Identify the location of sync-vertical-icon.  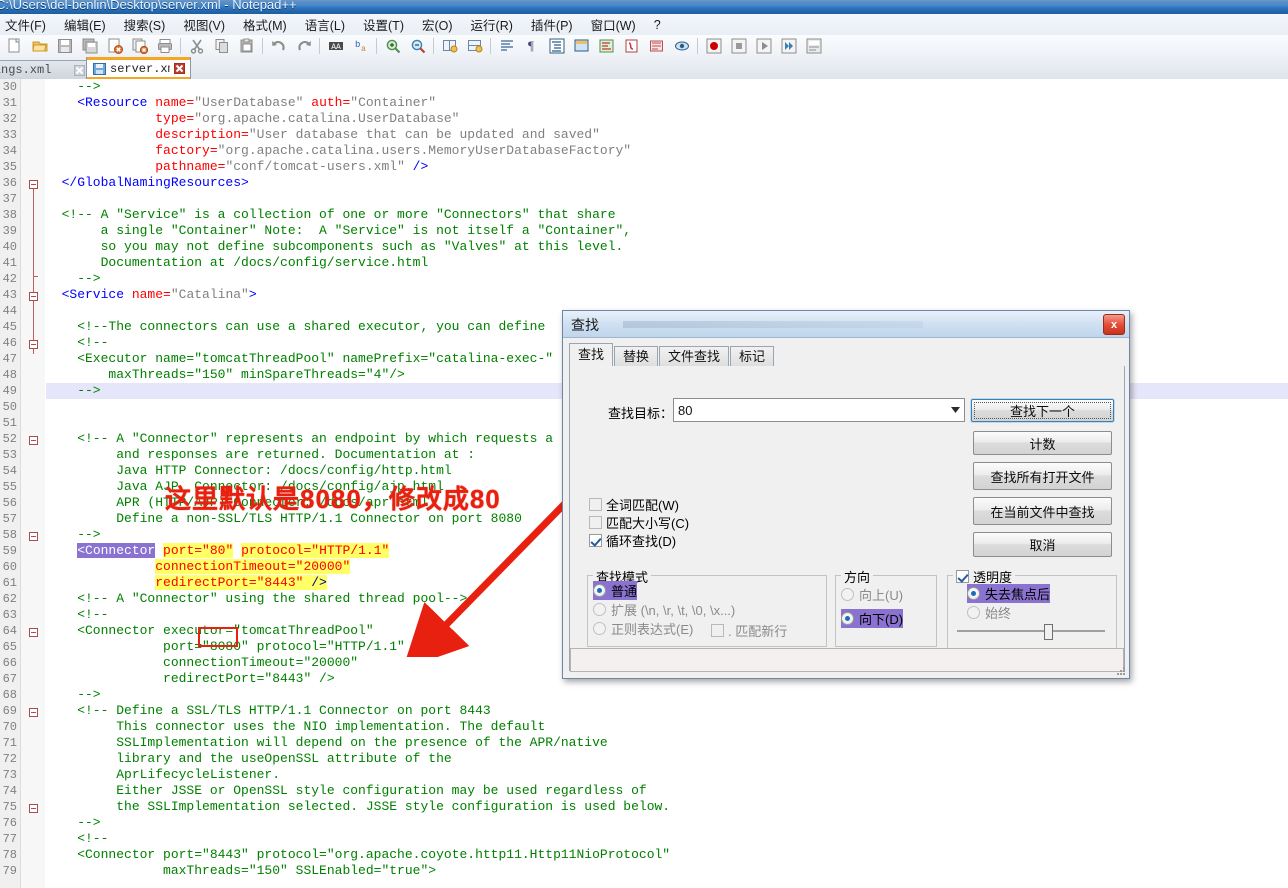
(449, 45).